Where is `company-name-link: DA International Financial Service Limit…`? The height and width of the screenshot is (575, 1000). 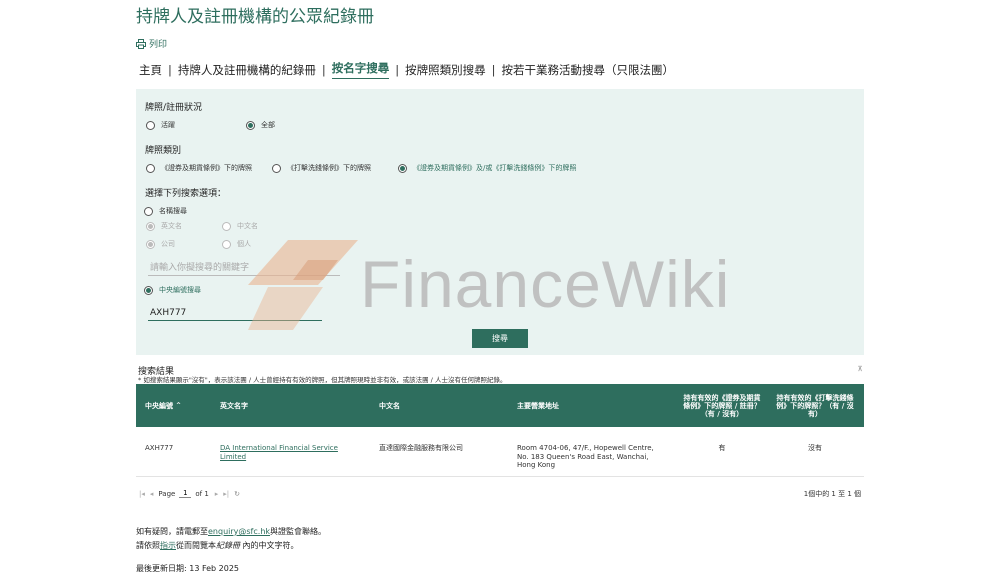
company-name-link: DA International Financial Service Limit… is located at coordinates (279, 452).